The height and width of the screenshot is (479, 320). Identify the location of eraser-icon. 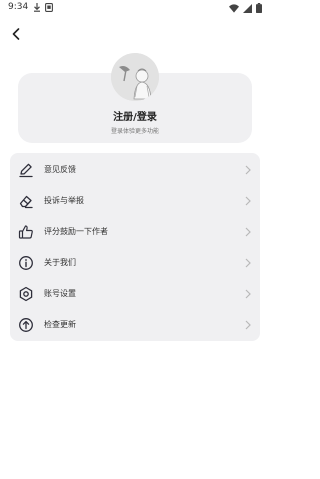
(26, 201).